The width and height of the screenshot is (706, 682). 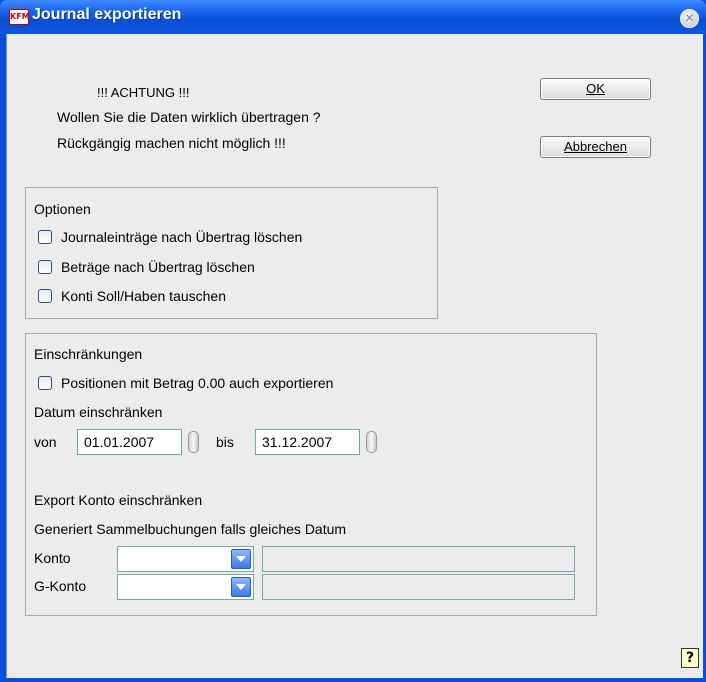 I want to click on date-from-input: 01.01.2007, so click(x=129, y=442).